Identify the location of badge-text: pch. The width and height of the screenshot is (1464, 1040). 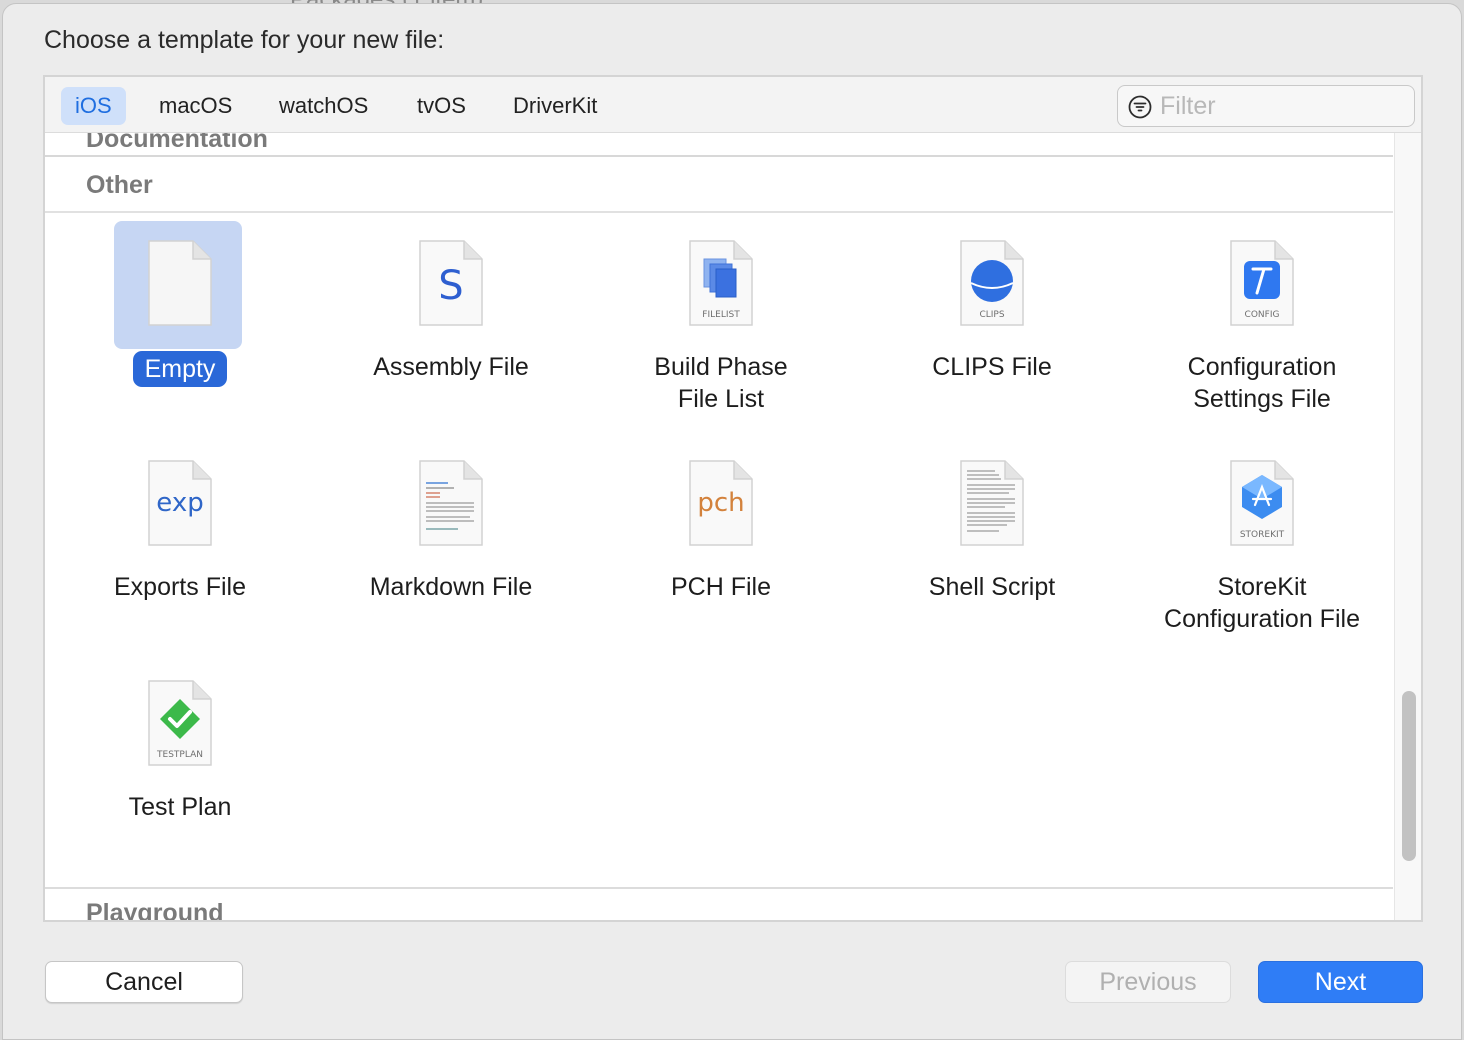
(720, 503).